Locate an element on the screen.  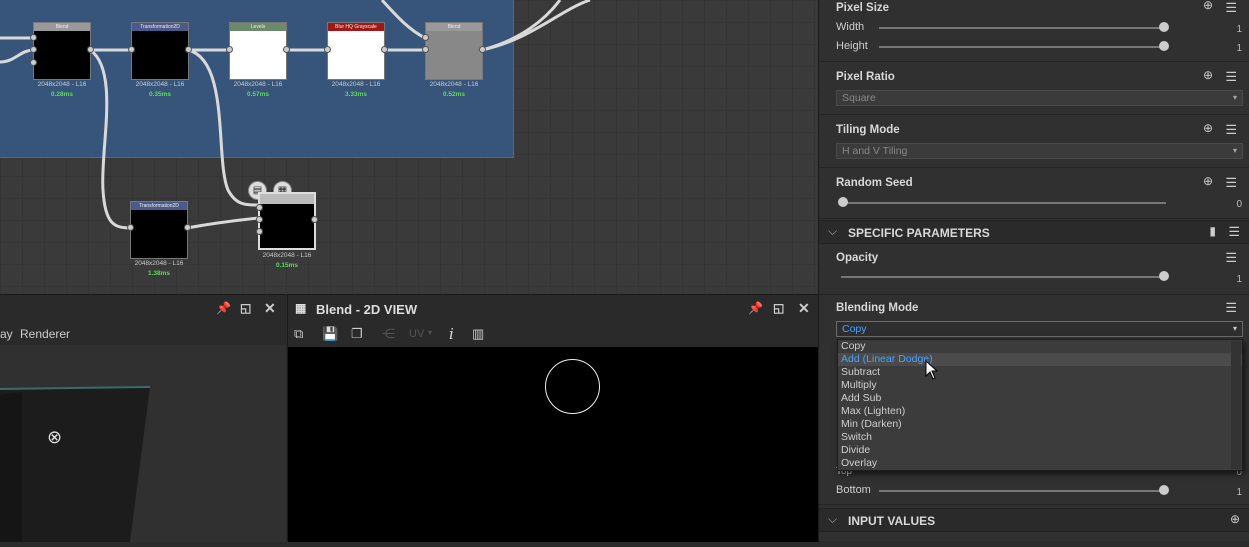
height-value: 1 is located at coordinates (1239, 48).